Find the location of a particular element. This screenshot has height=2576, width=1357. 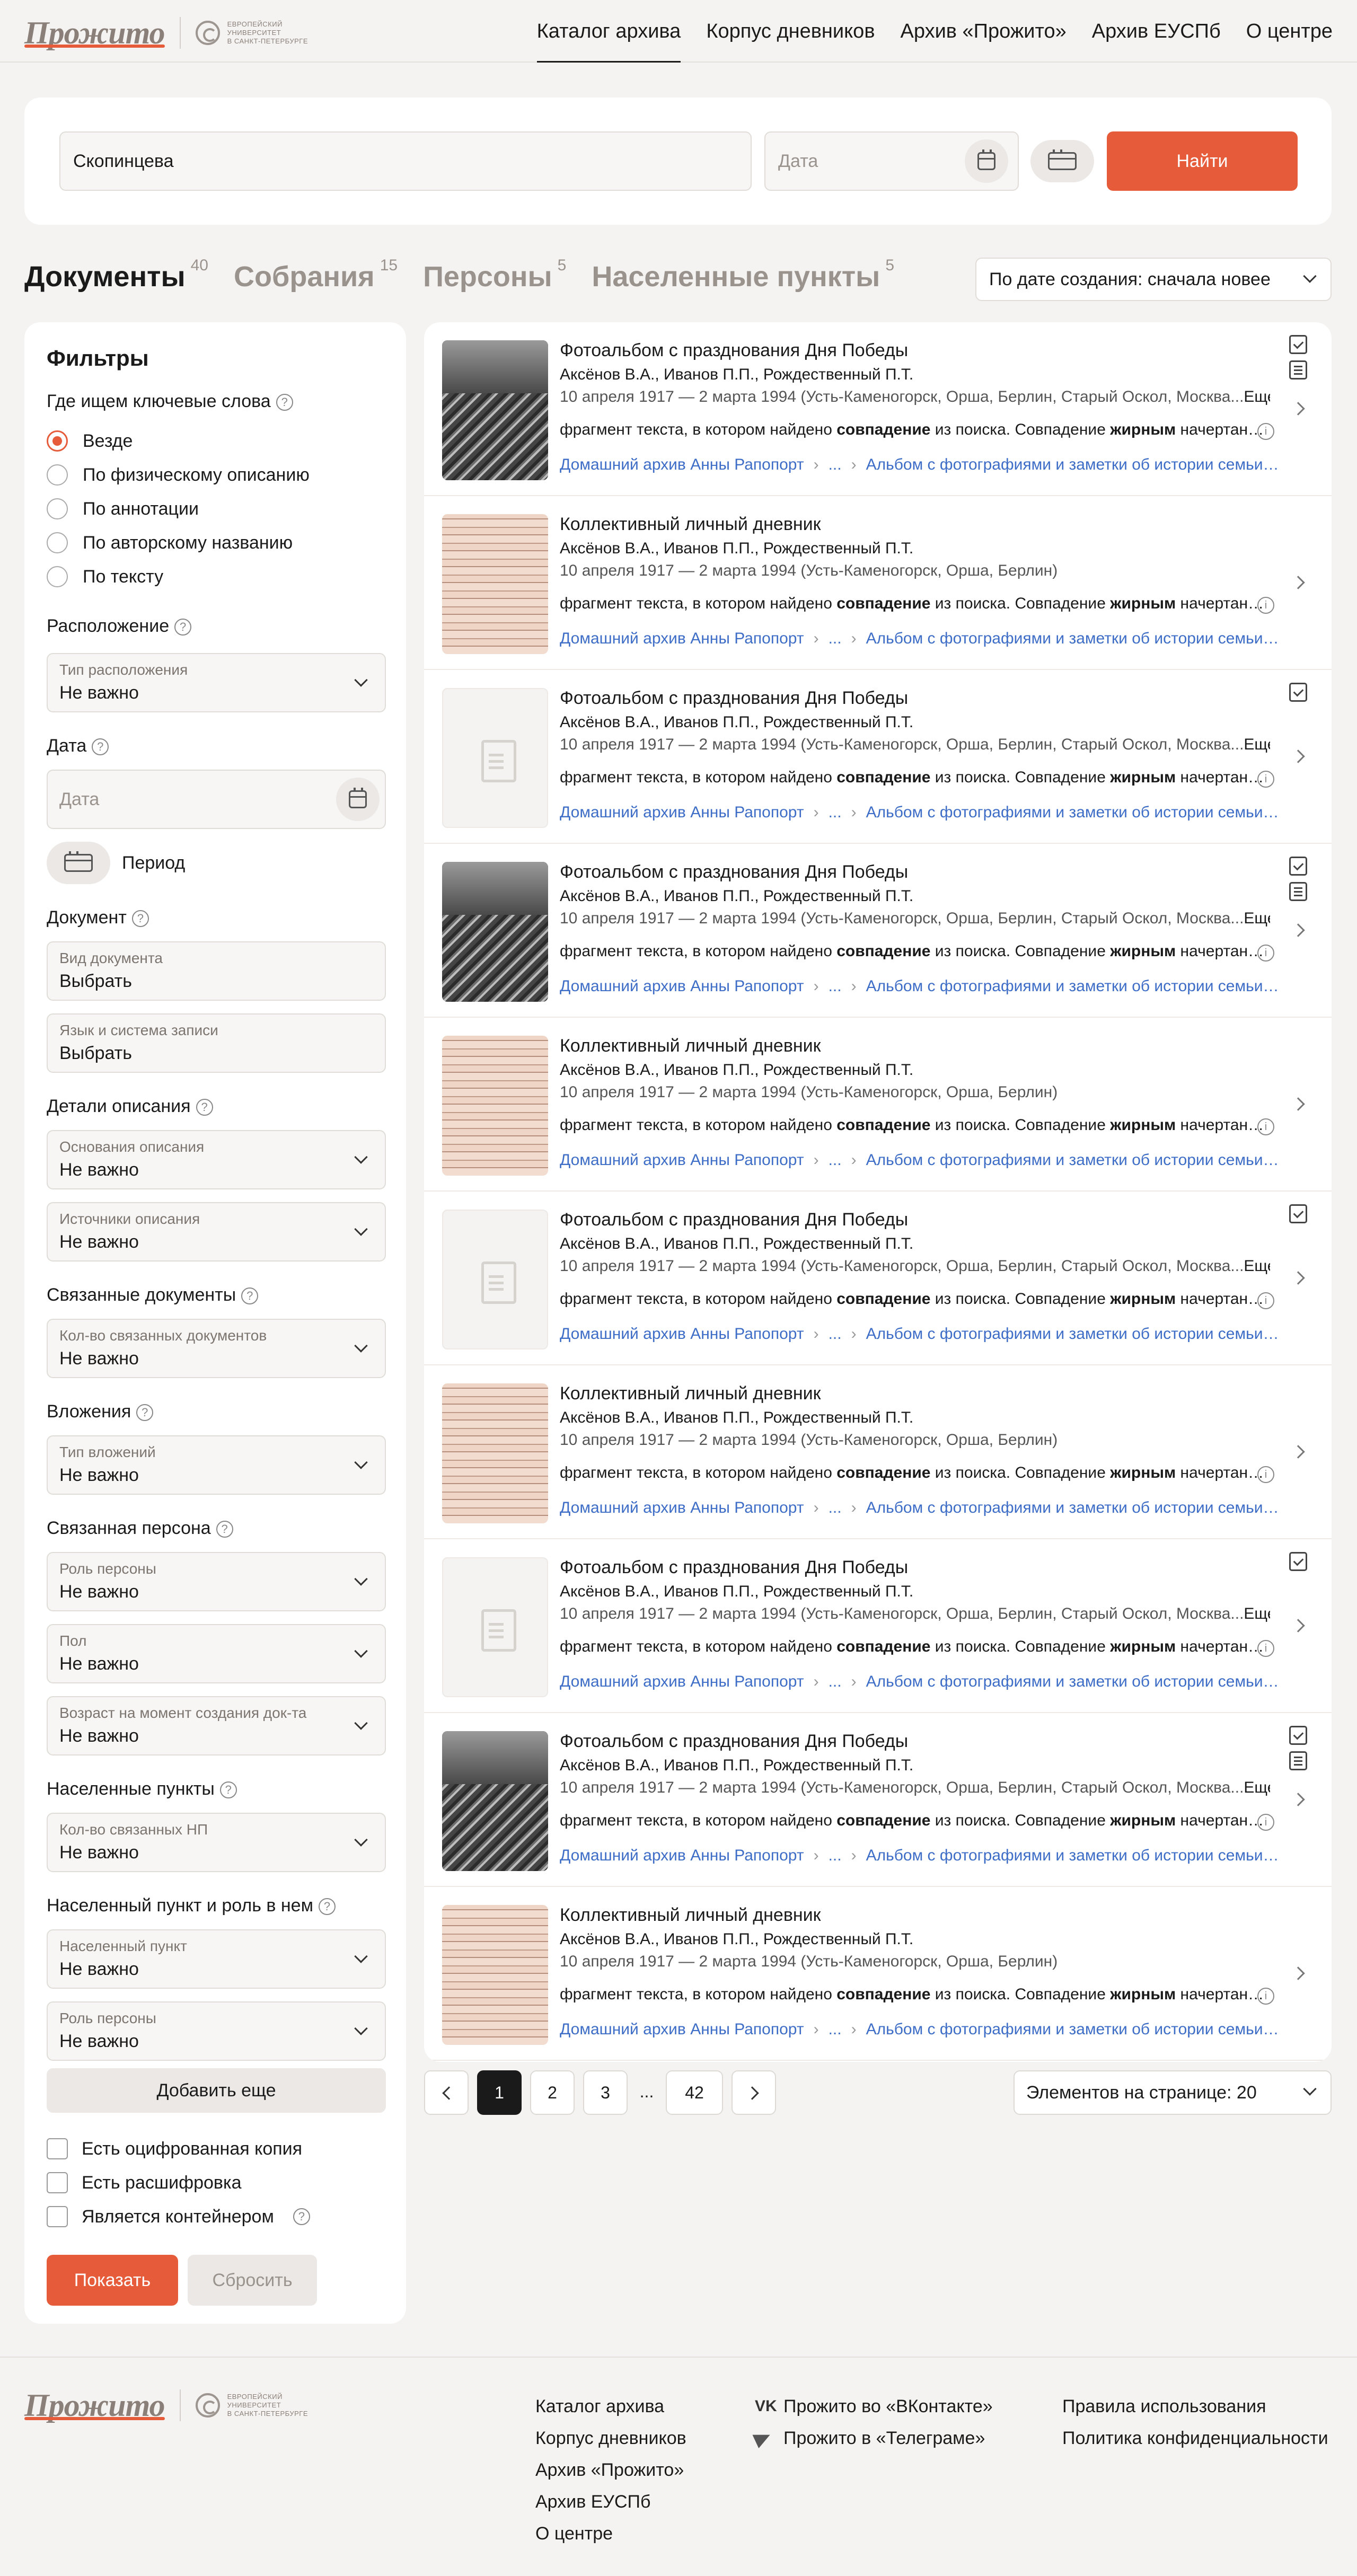

tab-places: Населенные пункты 5 is located at coordinates (743, 275).